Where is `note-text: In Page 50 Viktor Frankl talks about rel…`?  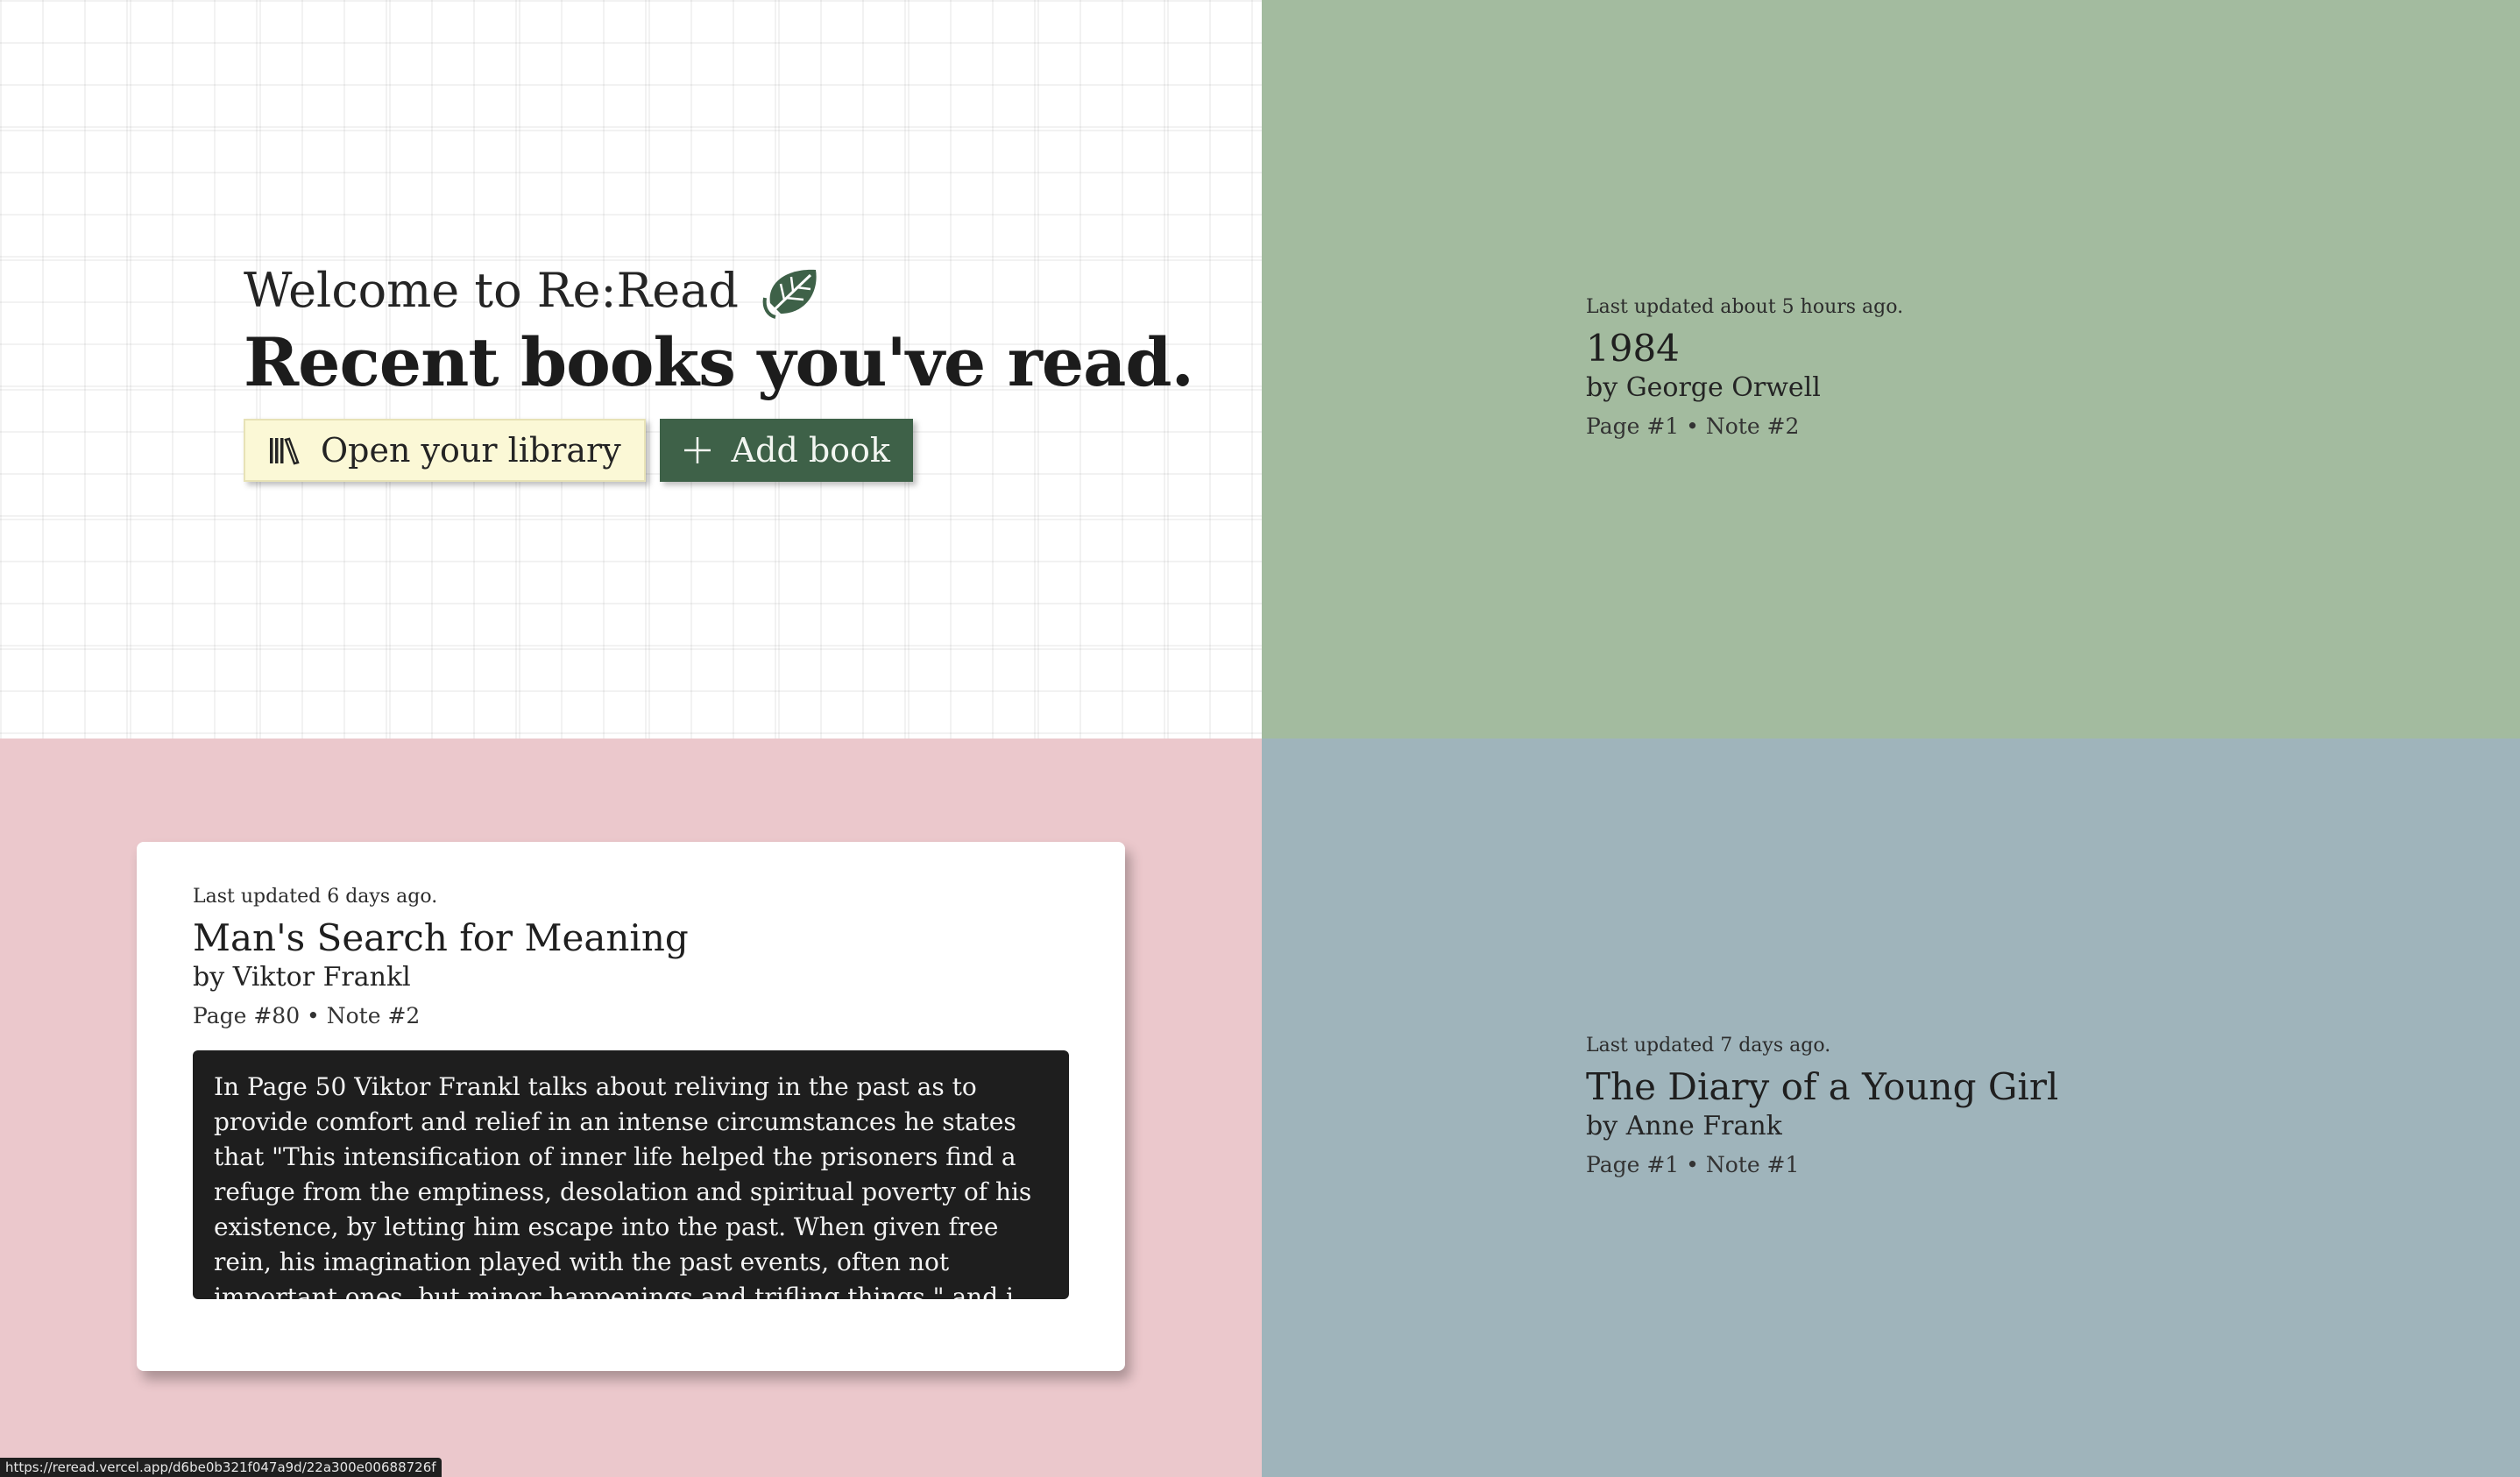 note-text: In Page 50 Viktor Frankl talks about rel… is located at coordinates (623, 1185).